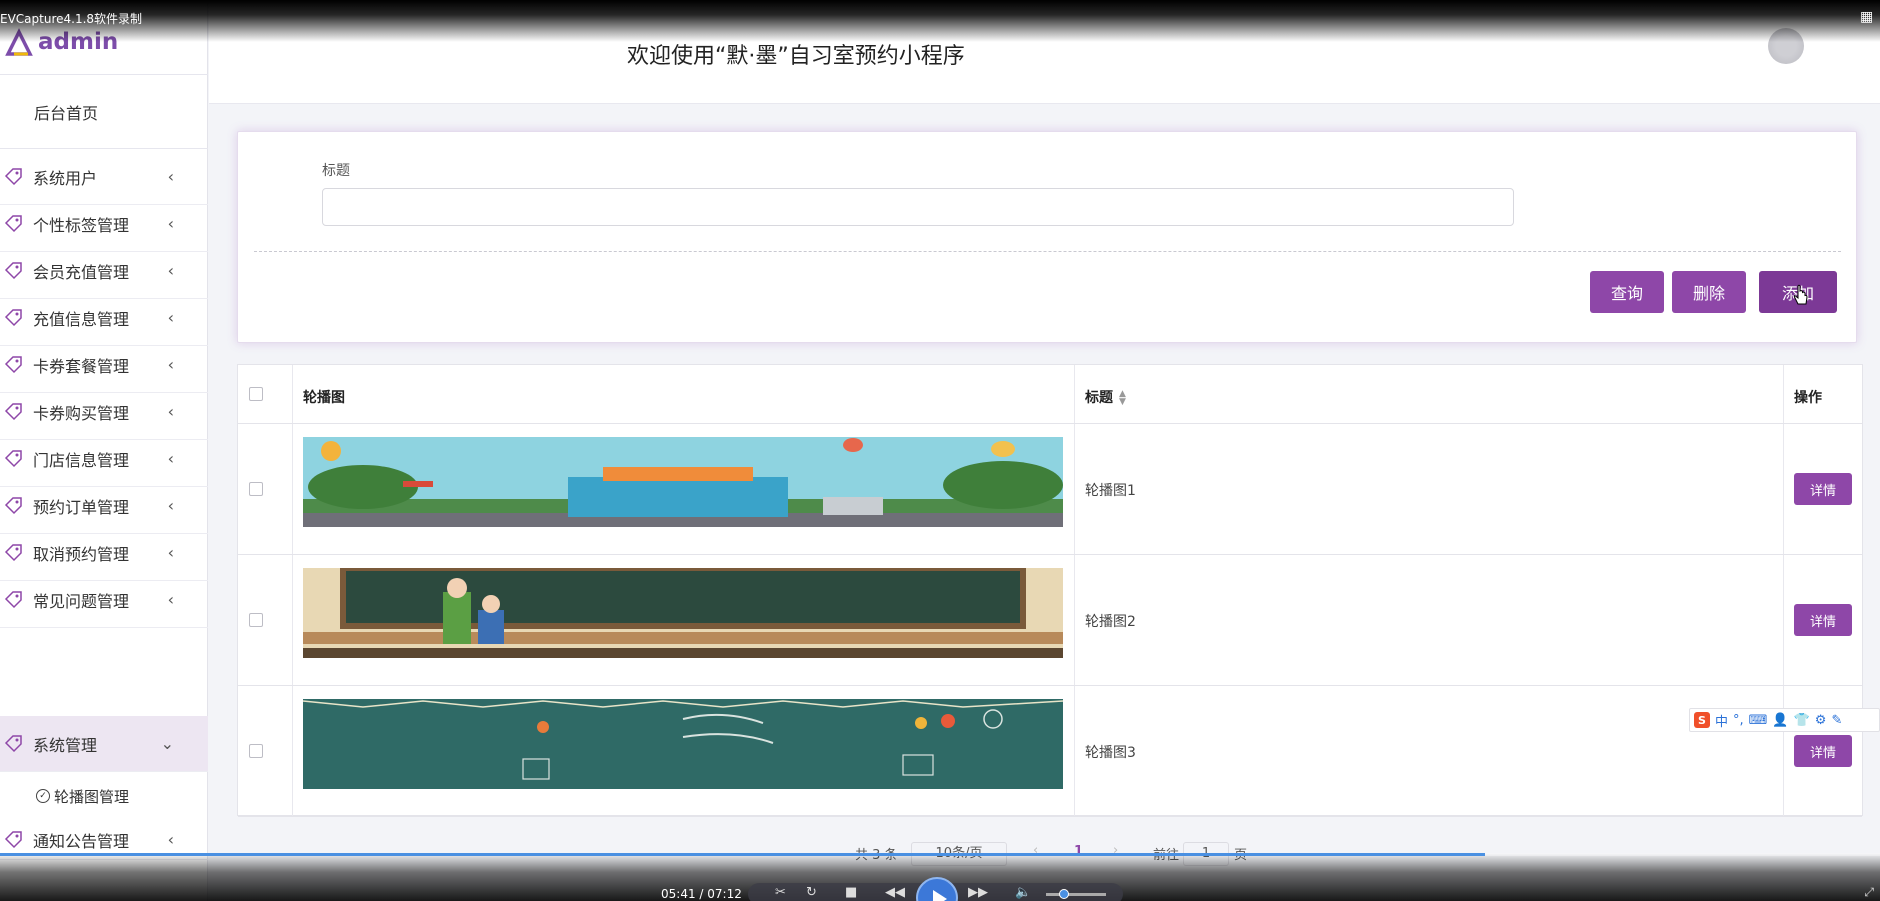 The height and width of the screenshot is (901, 1880). I want to click on chevron-down-icon: ⌄, so click(167, 743).